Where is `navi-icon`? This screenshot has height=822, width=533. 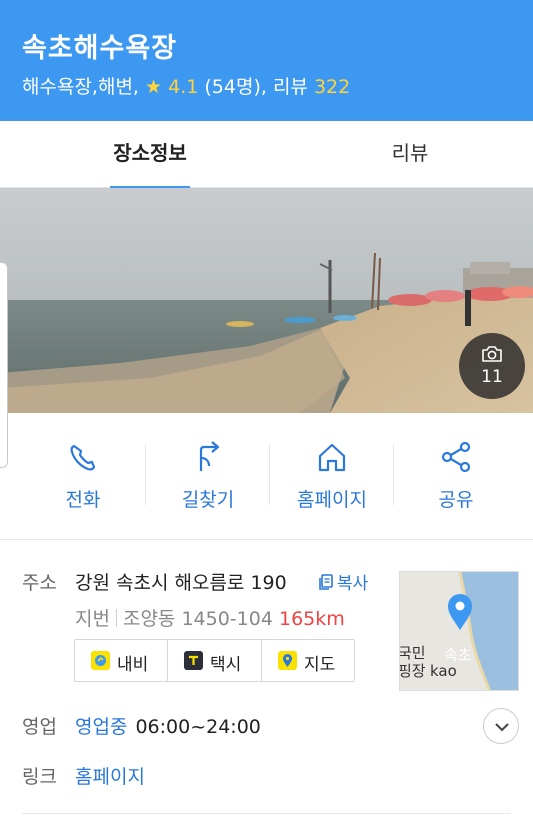
navi-icon is located at coordinates (100, 660).